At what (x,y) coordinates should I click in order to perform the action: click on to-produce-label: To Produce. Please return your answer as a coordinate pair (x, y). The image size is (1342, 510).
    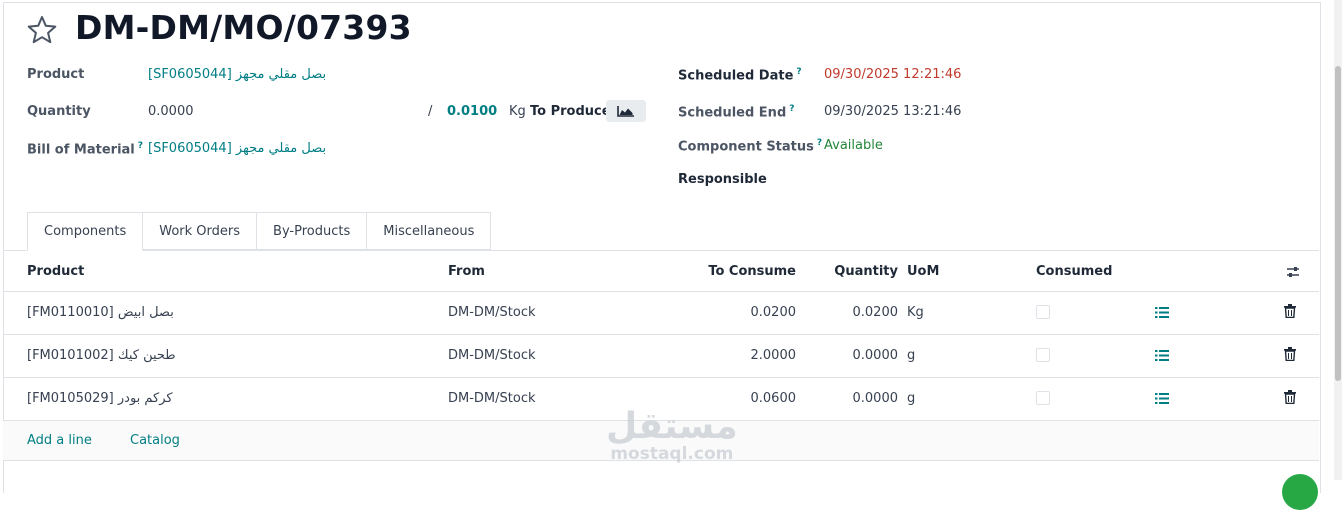
    Looking at the image, I should click on (570, 111).